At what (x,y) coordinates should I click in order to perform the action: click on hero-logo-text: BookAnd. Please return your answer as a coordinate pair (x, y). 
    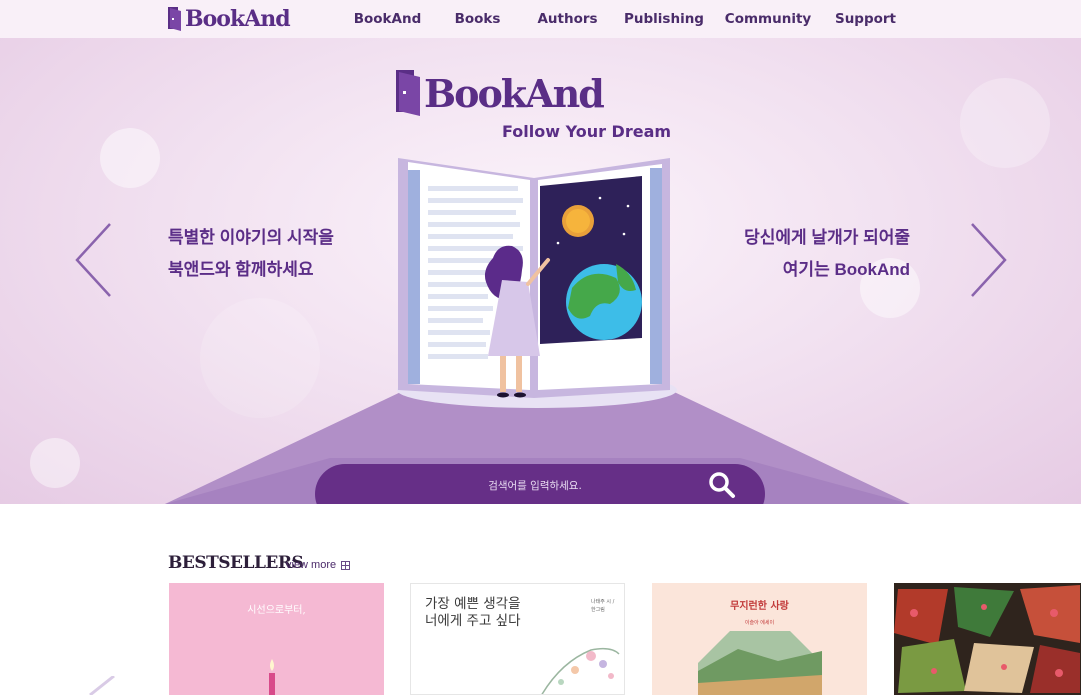
    Looking at the image, I should click on (514, 93).